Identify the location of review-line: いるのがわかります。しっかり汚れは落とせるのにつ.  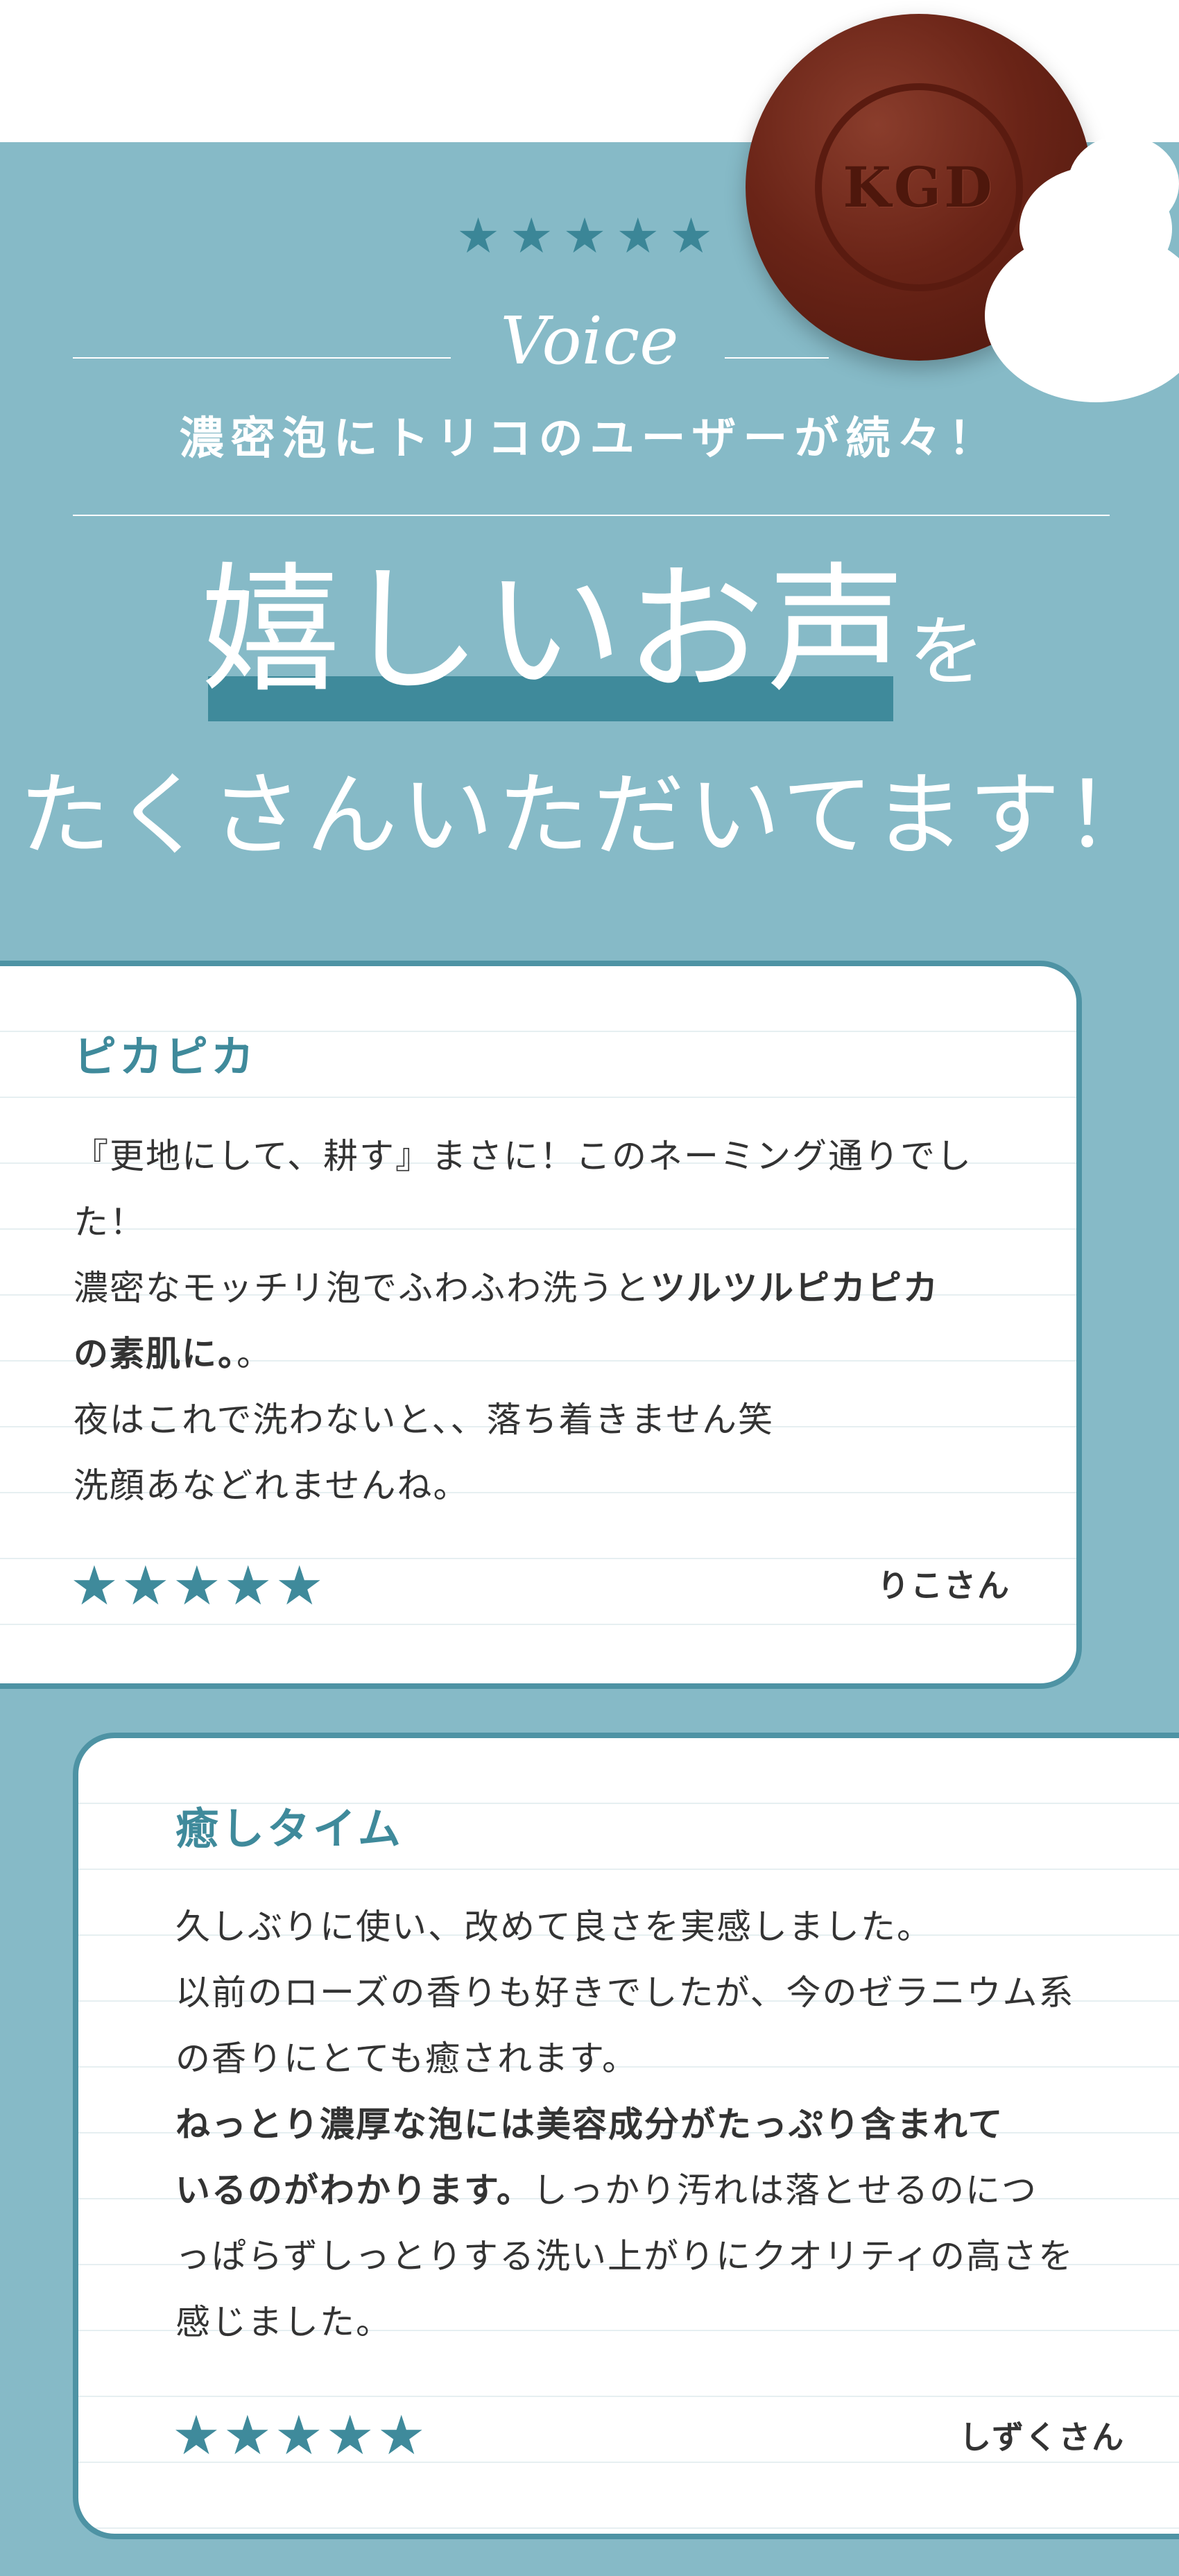
(606, 2190).